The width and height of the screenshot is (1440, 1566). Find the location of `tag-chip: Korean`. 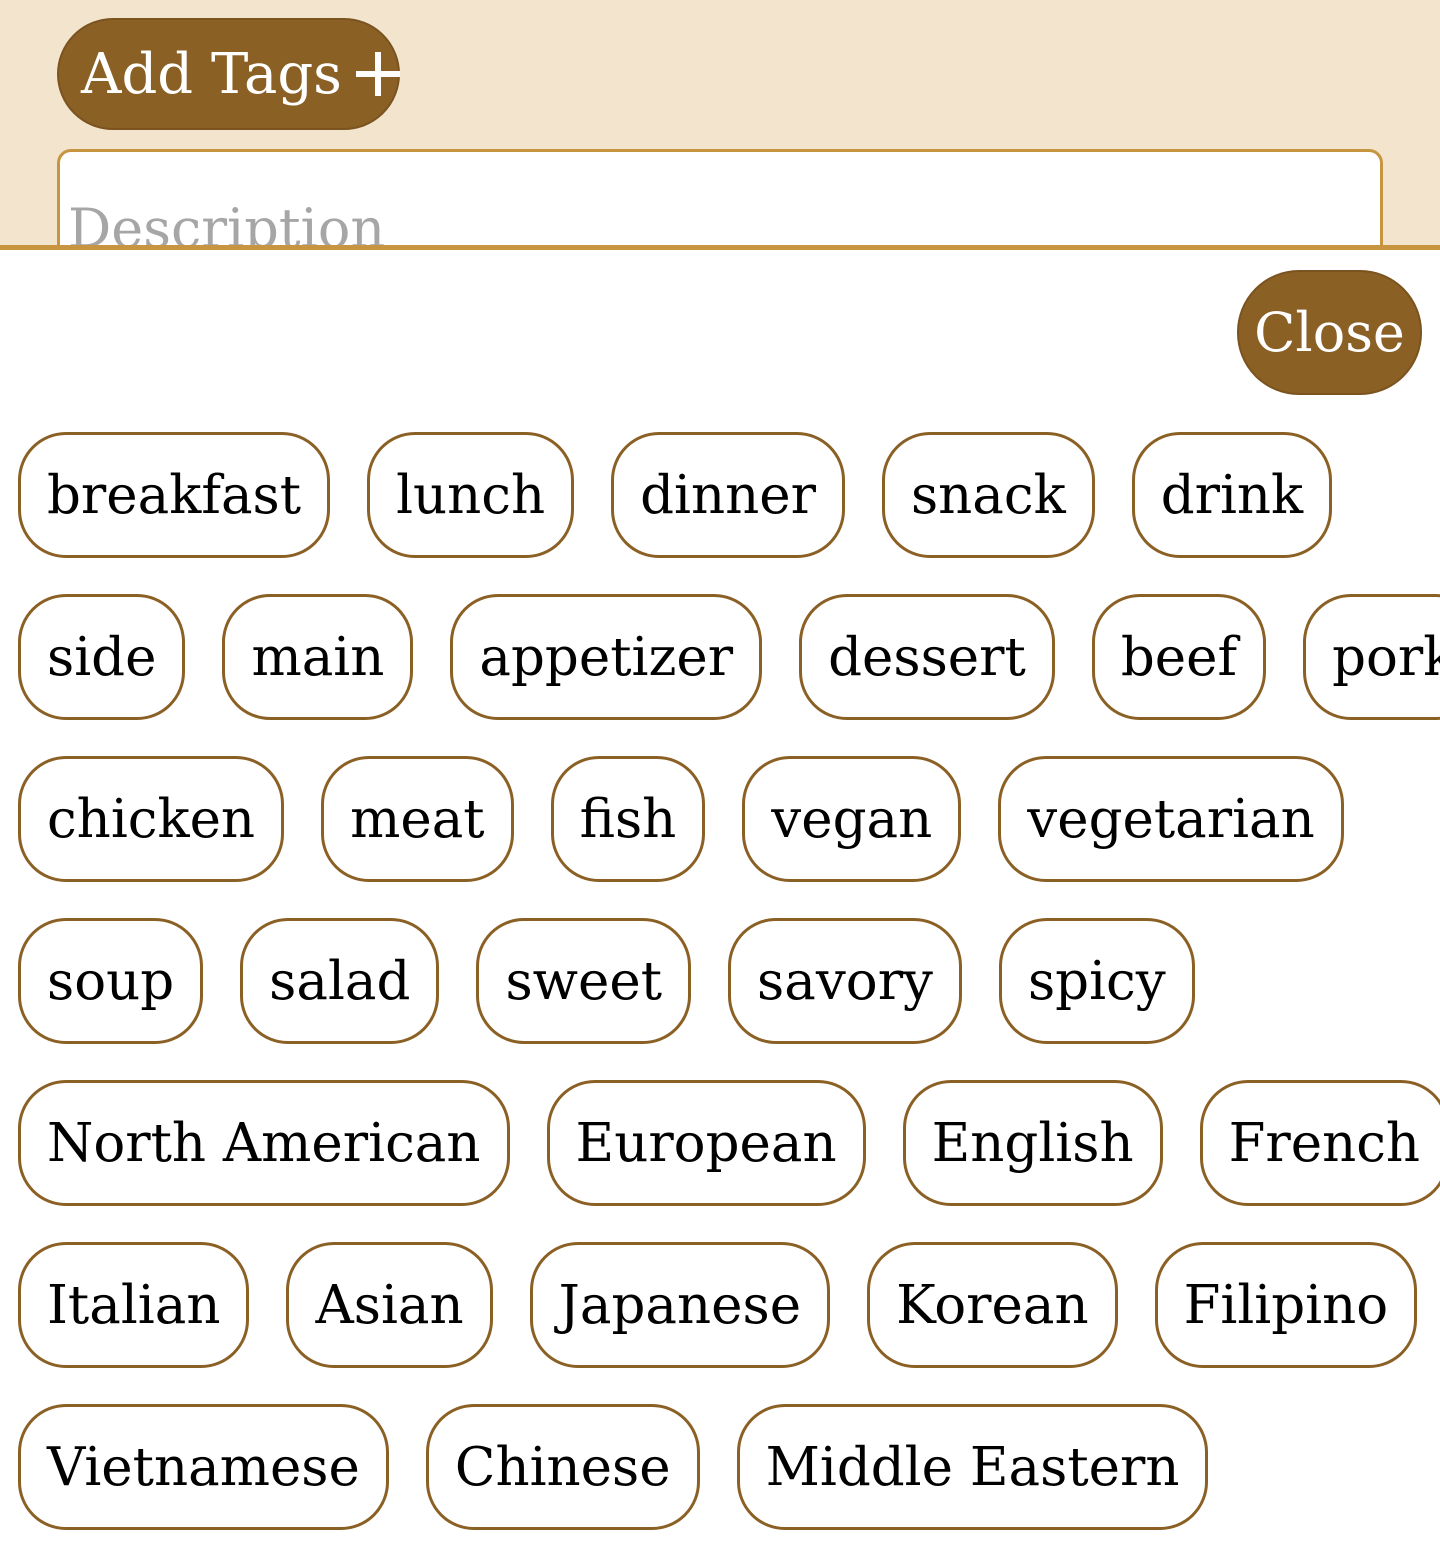

tag-chip: Korean is located at coordinates (992, 1305).